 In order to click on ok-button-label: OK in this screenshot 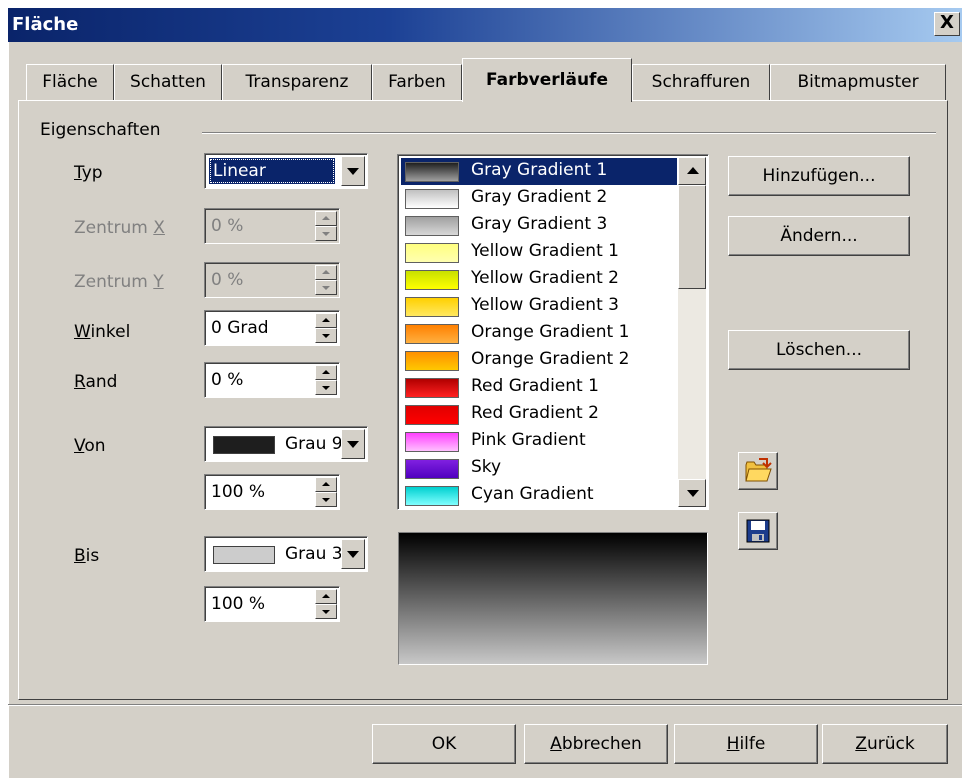, I will do `click(444, 744)`.